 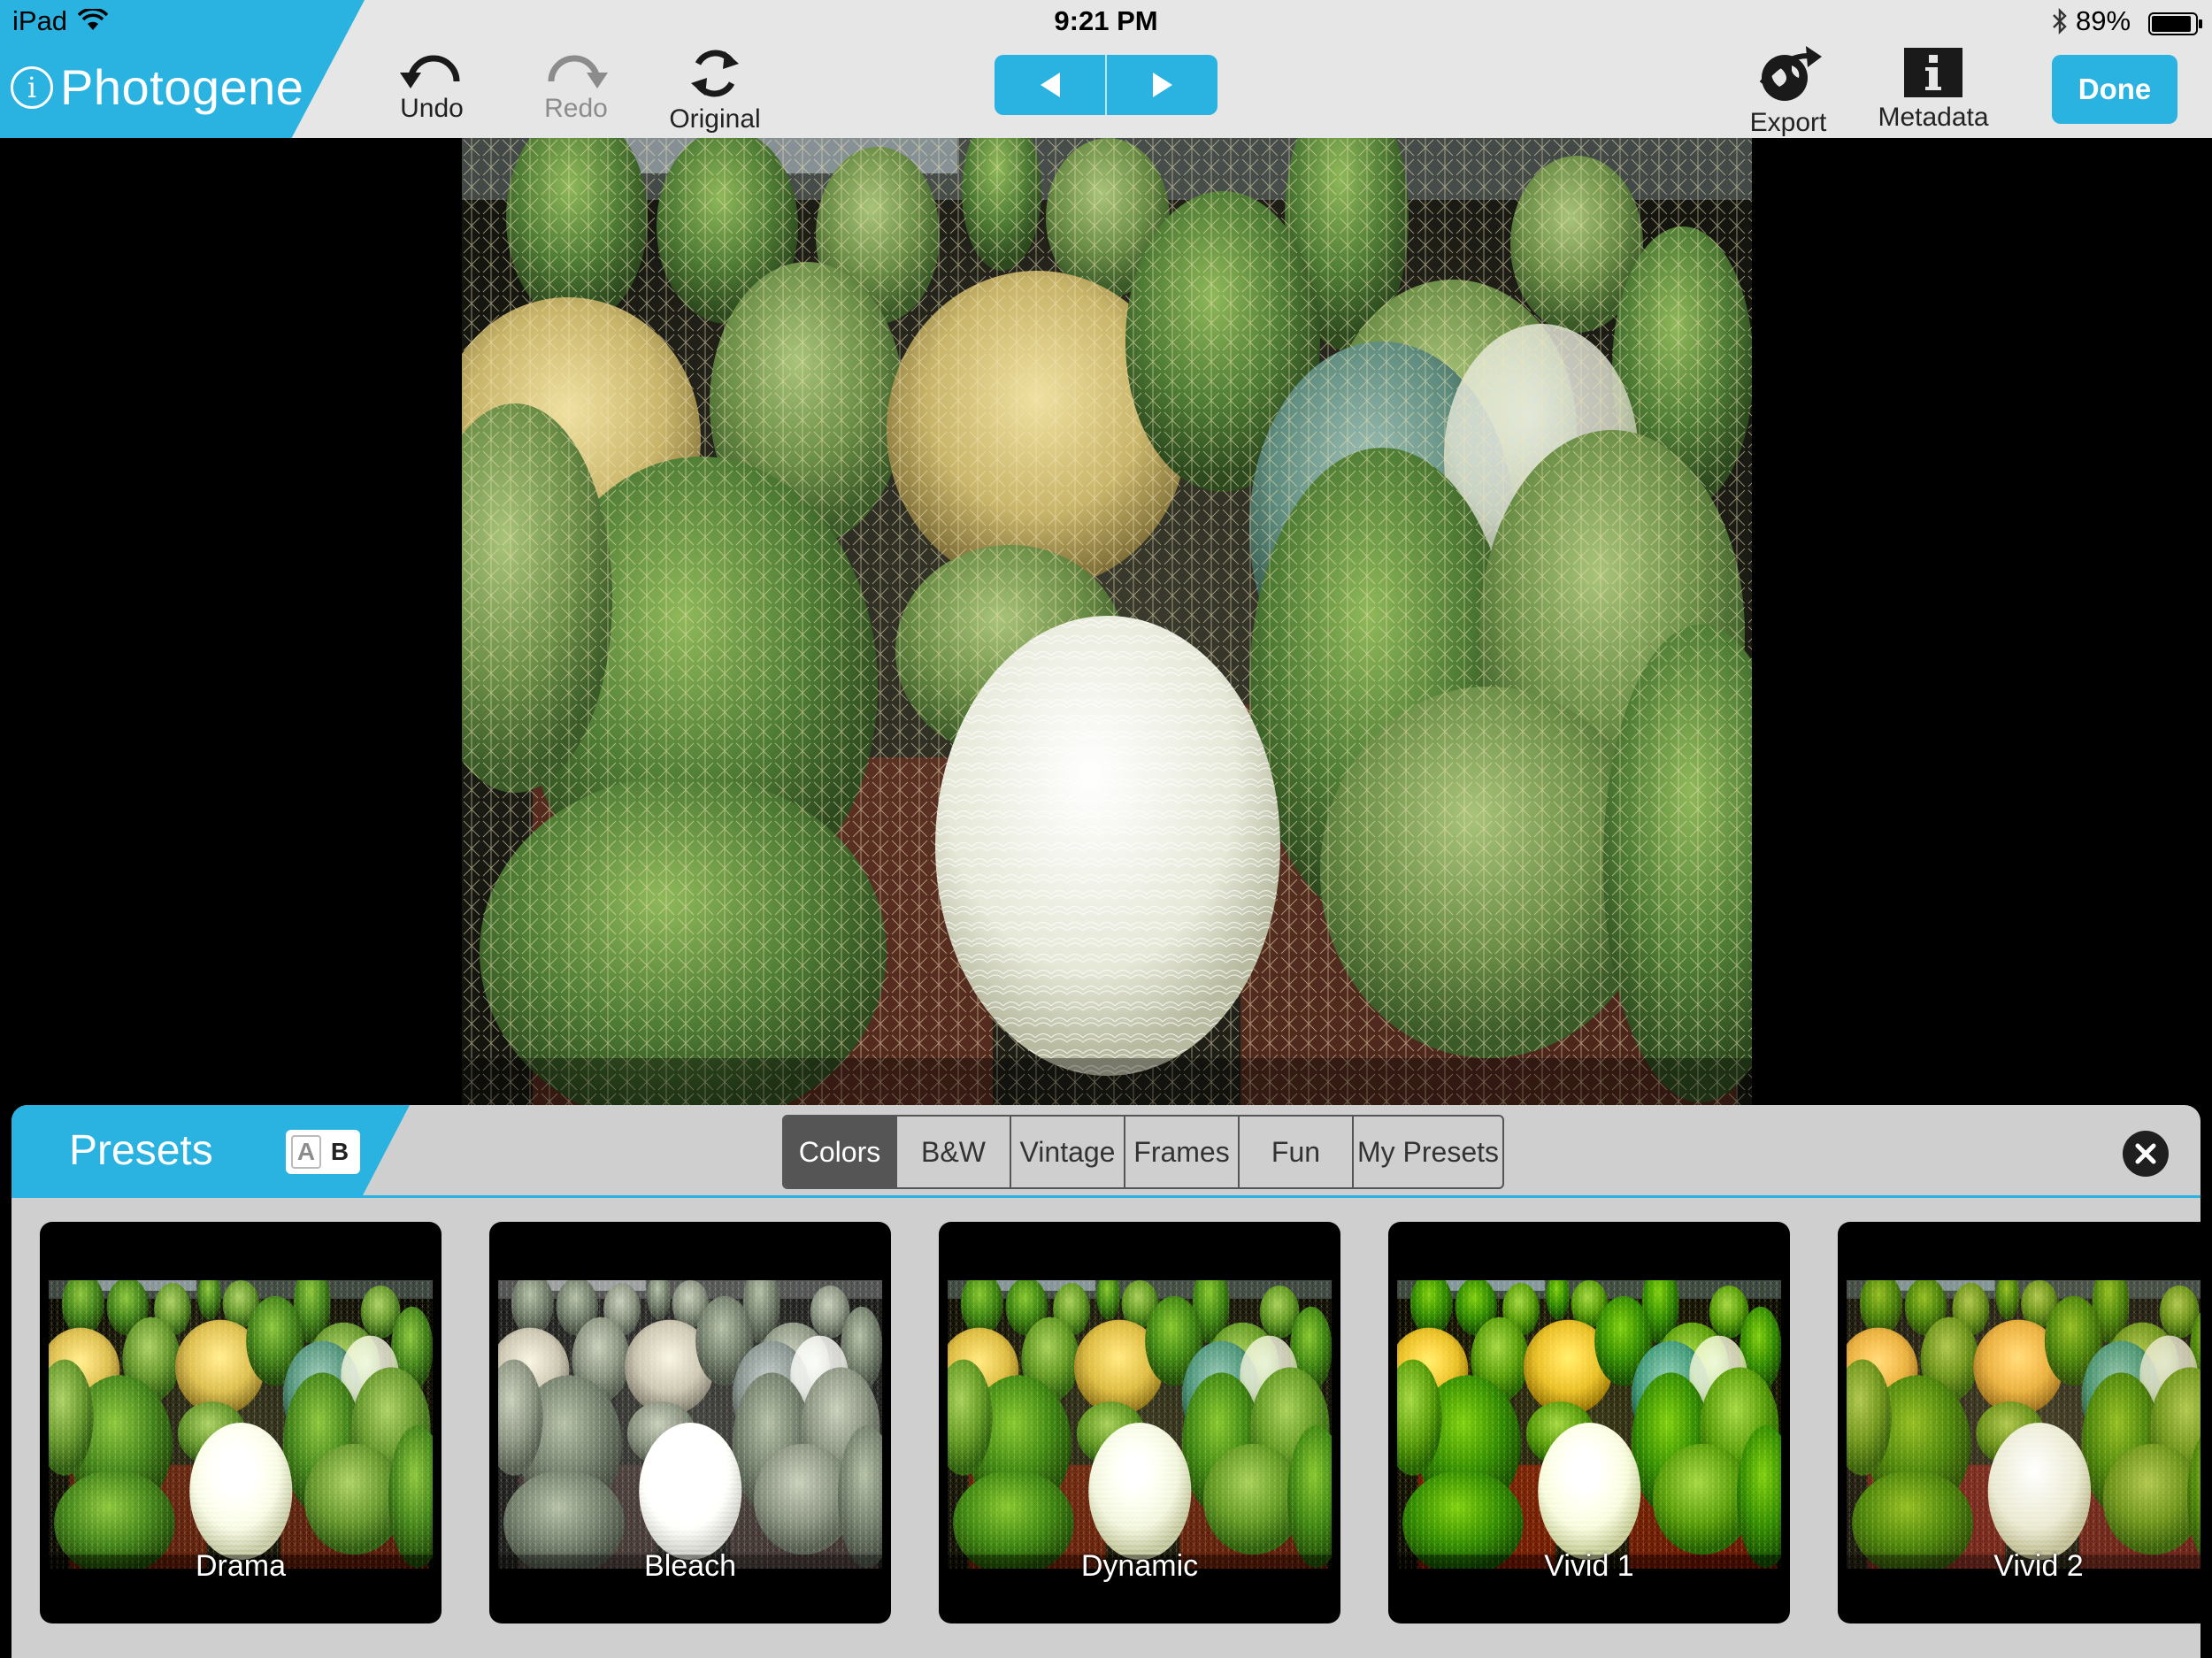 I want to click on app-name: Photogene, so click(x=182, y=87).